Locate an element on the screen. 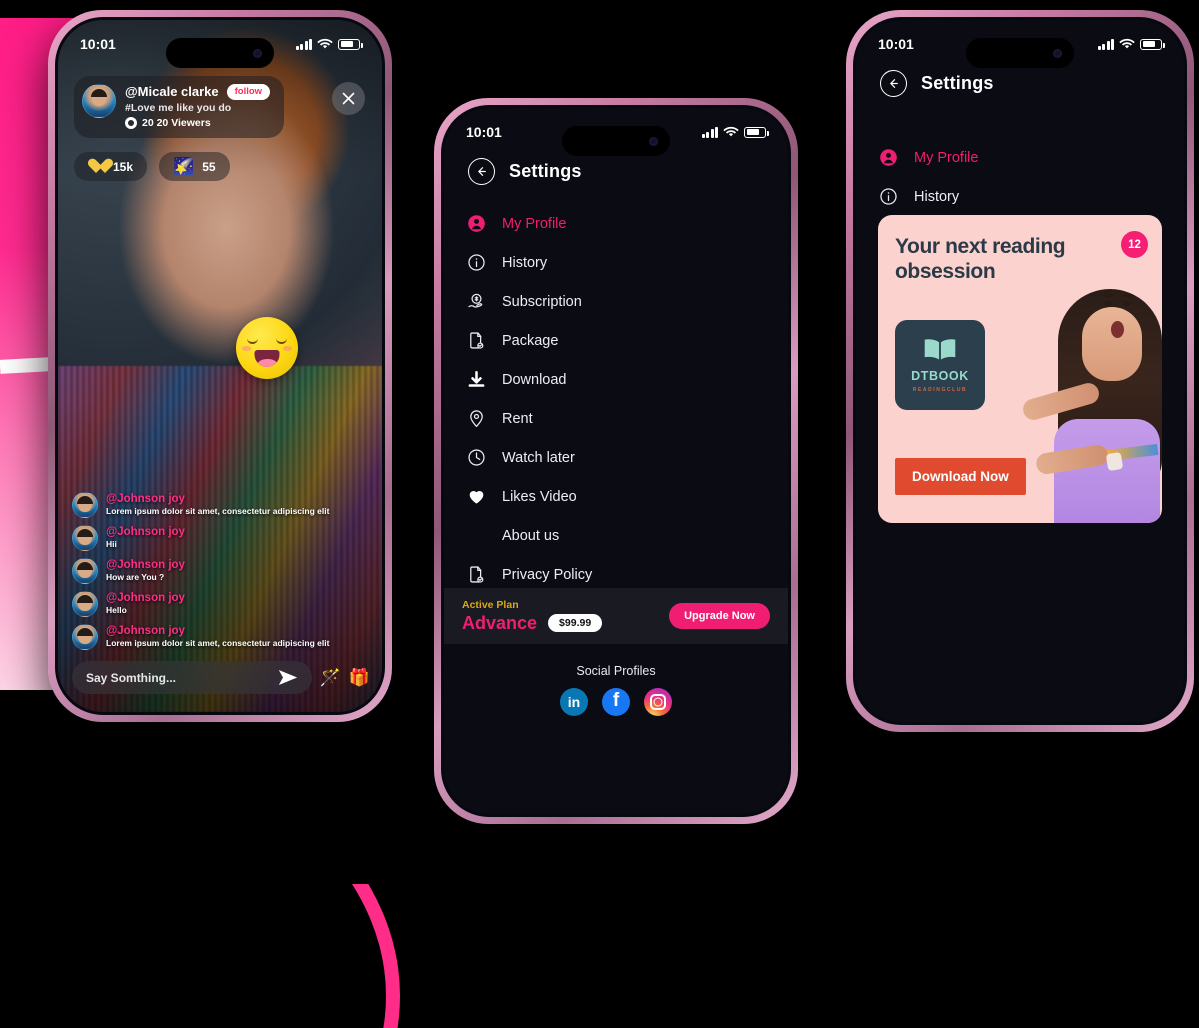 This screenshot has height=1028, width=1199. upgrade-now-button: Upgrade Now is located at coordinates (719, 616).